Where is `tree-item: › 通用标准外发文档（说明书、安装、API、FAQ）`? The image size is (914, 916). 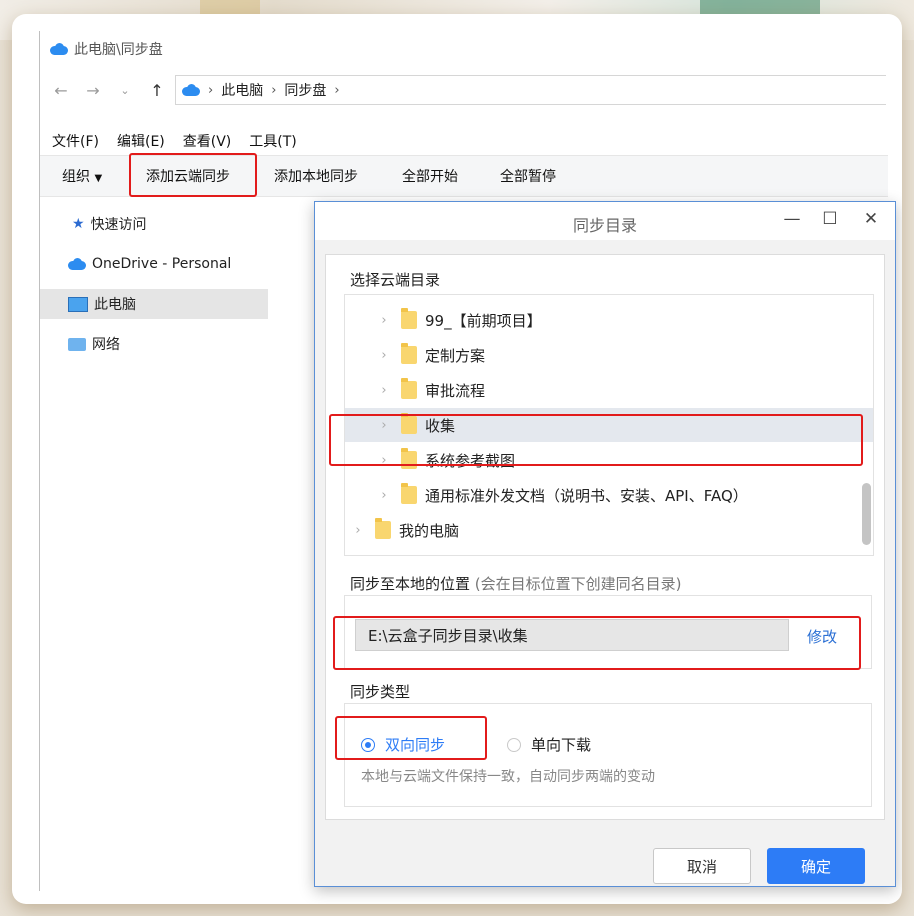 tree-item: › 通用标准外发文档（说明书、安装、API、FAQ） is located at coordinates (609, 495).